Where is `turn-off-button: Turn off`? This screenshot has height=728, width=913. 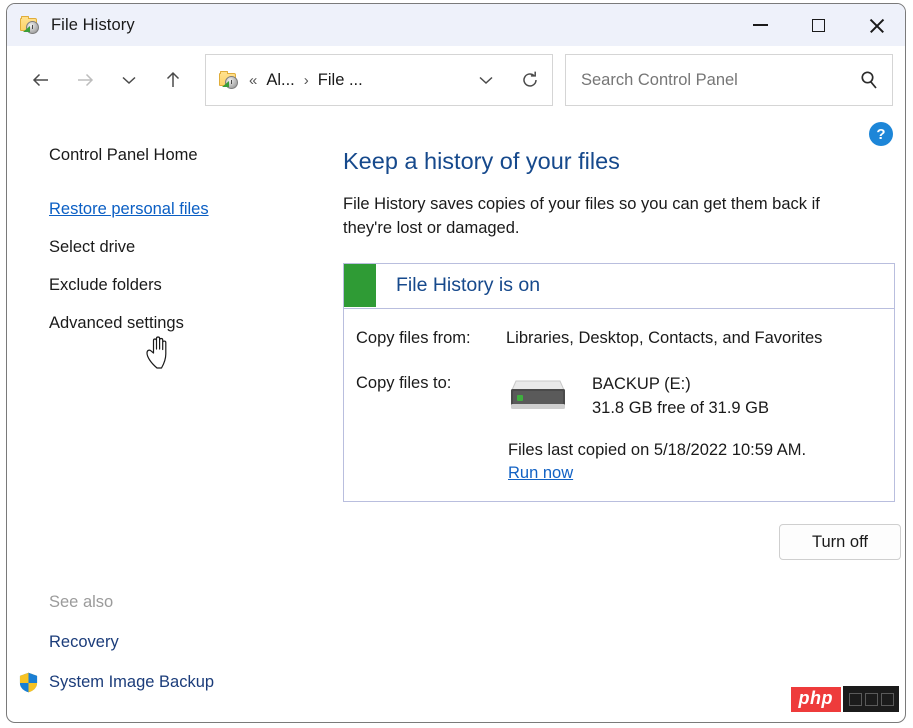
turn-off-button: Turn off is located at coordinates (840, 542).